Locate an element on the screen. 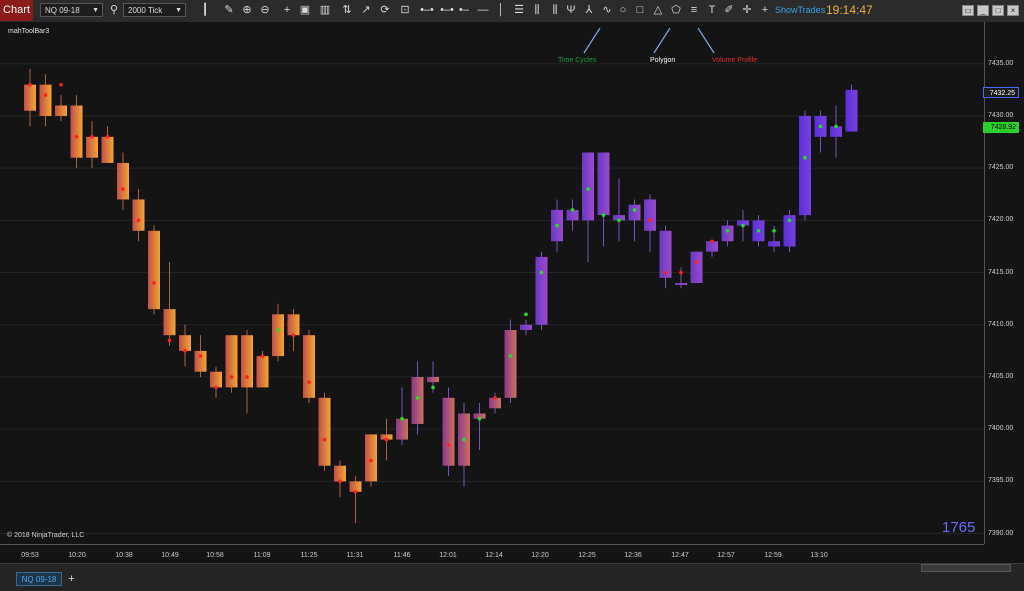 This screenshot has width=1024, height=591. time-tick-label: 11:31 is located at coordinates (355, 555).